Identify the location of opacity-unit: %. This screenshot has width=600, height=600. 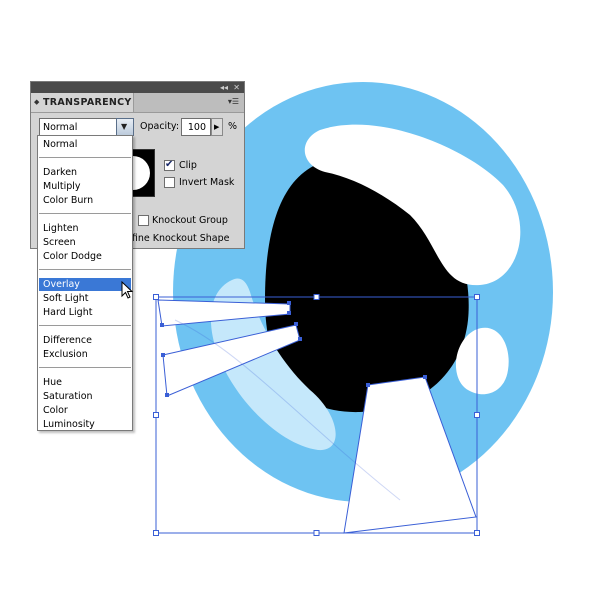
(233, 126).